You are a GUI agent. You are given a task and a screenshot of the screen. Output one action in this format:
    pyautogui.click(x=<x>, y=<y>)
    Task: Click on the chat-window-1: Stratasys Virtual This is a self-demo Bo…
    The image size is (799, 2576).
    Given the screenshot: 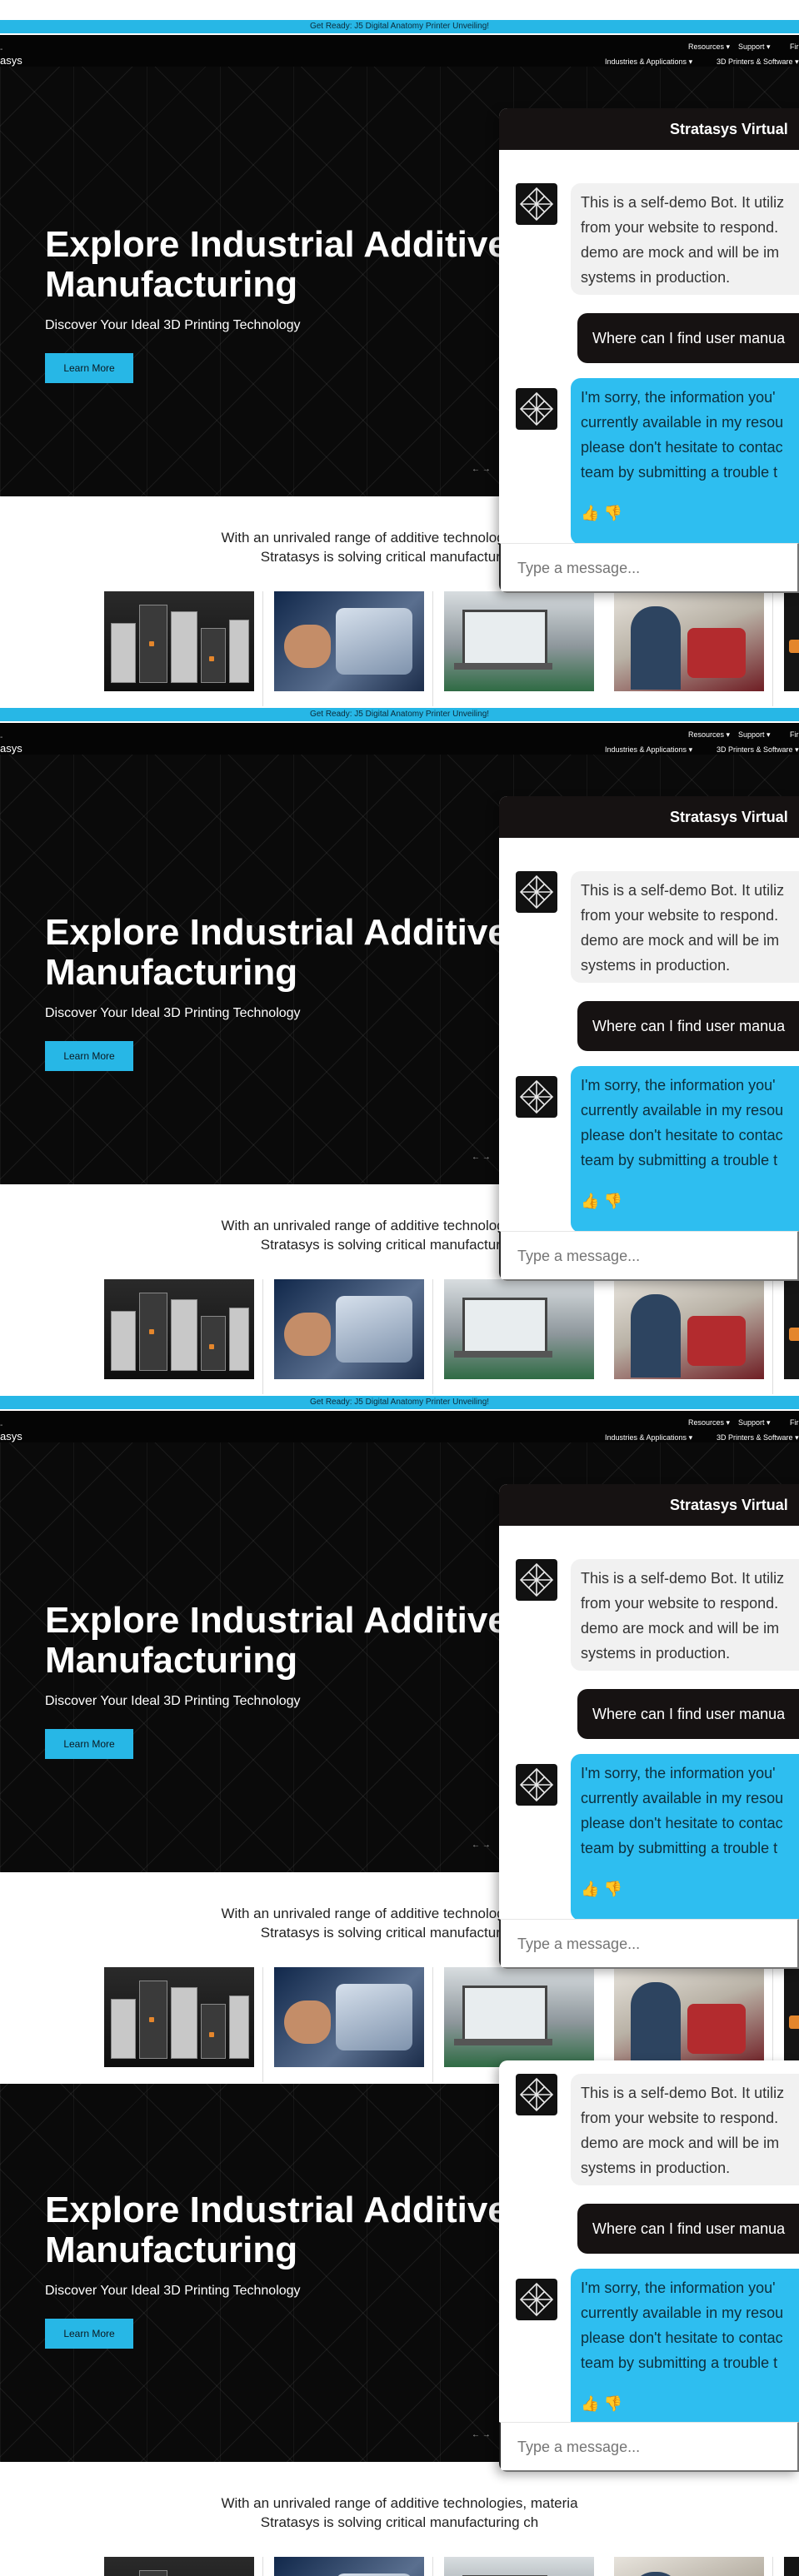 What is the action you would take?
    pyautogui.click(x=649, y=350)
    